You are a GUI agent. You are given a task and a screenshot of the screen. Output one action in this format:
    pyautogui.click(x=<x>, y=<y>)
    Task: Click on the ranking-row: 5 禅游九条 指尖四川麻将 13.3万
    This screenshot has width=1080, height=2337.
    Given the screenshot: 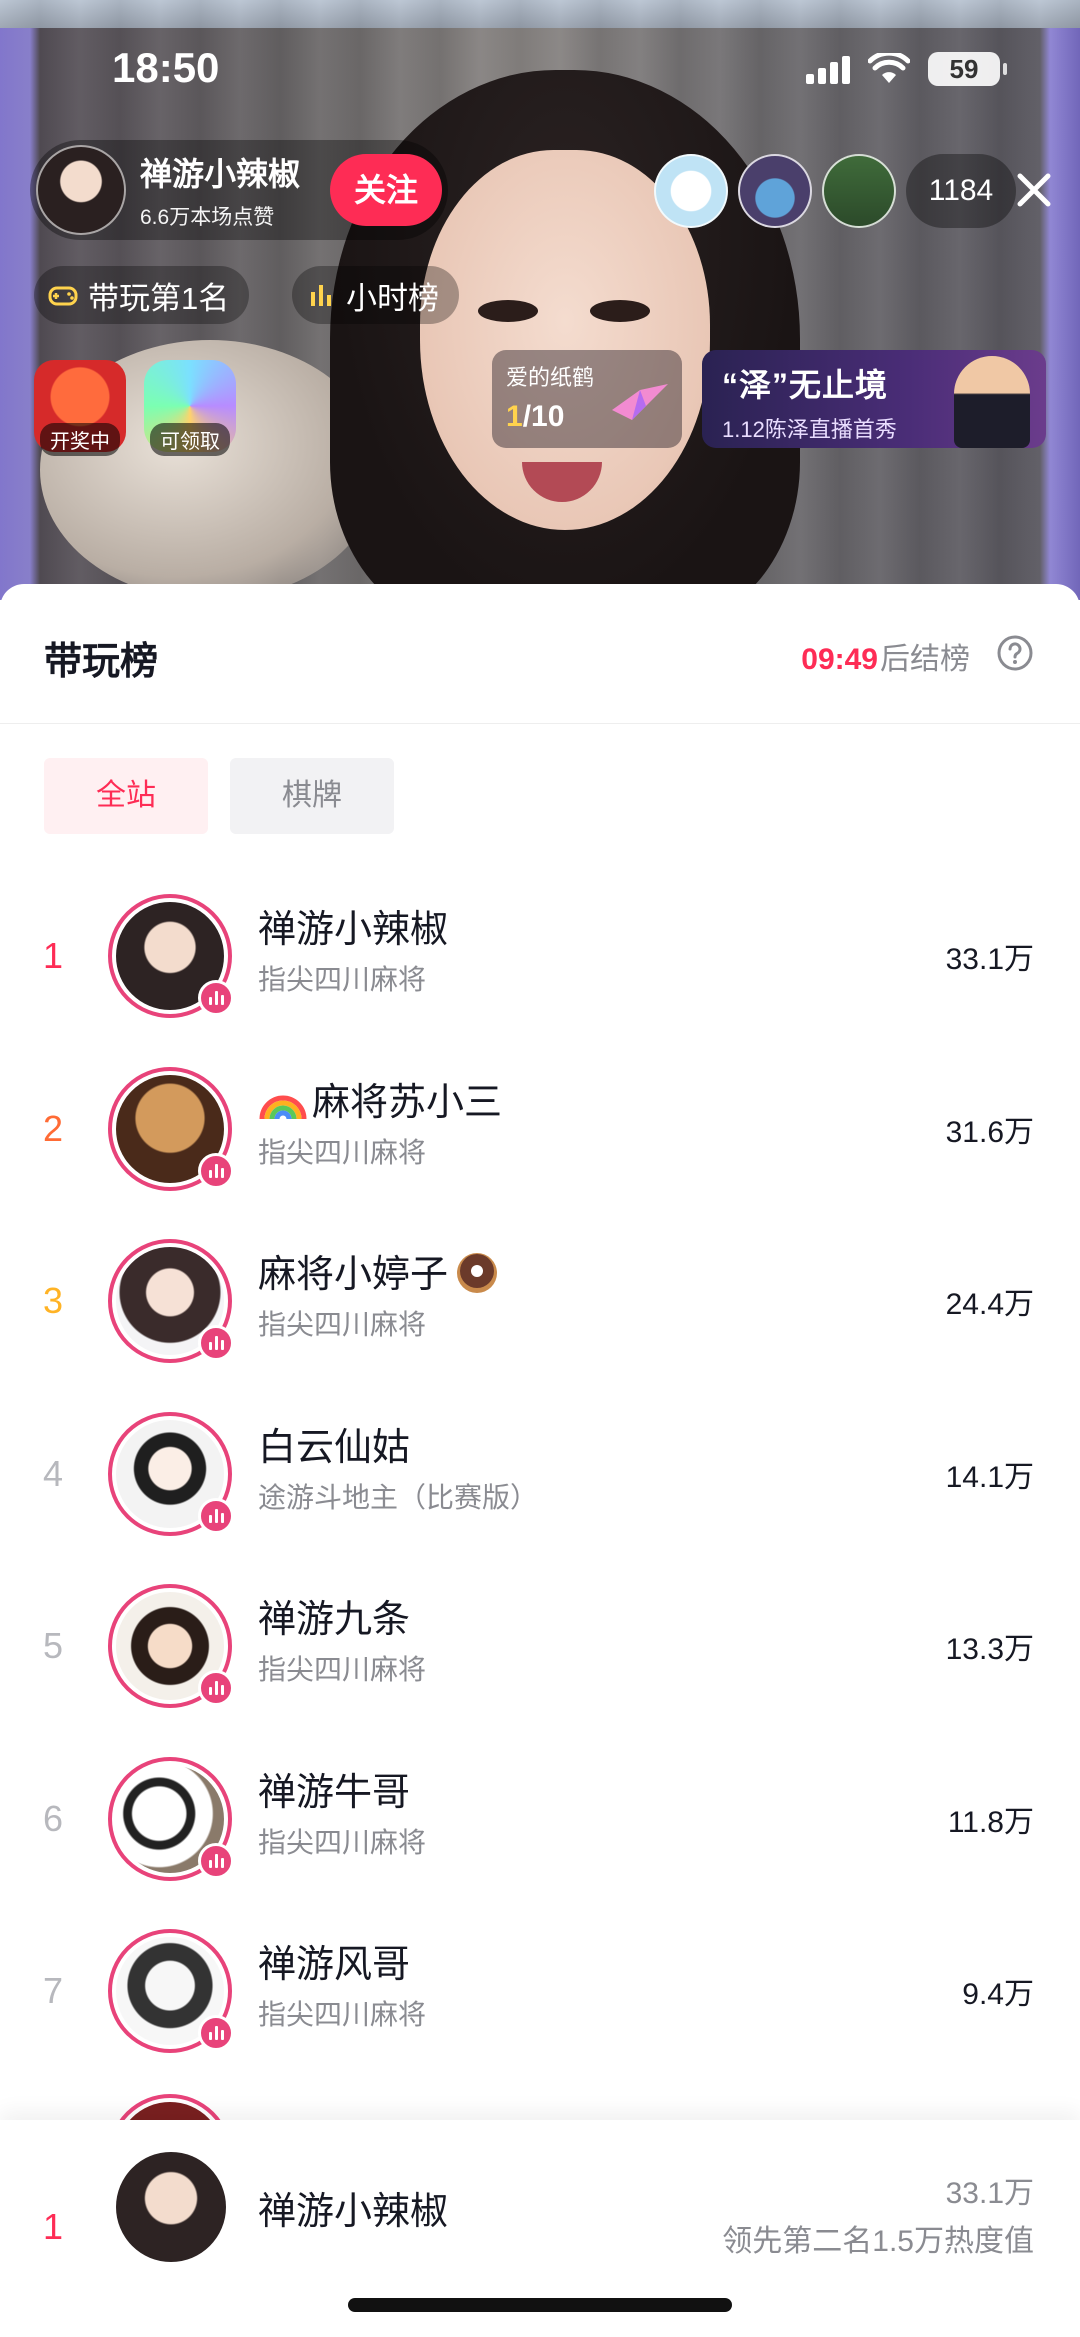 What is the action you would take?
    pyautogui.click(x=540, y=1646)
    